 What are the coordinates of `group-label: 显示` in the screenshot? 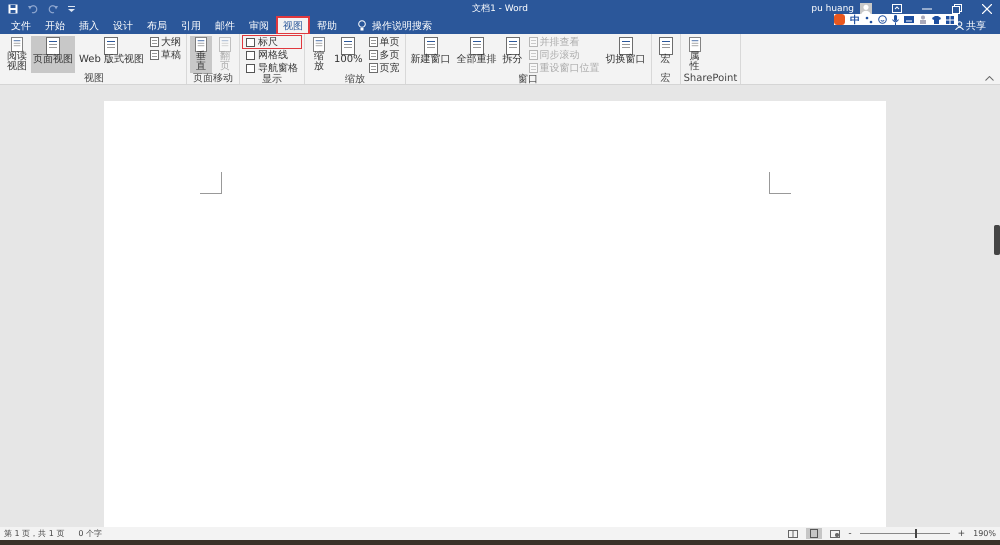 It's located at (271, 79).